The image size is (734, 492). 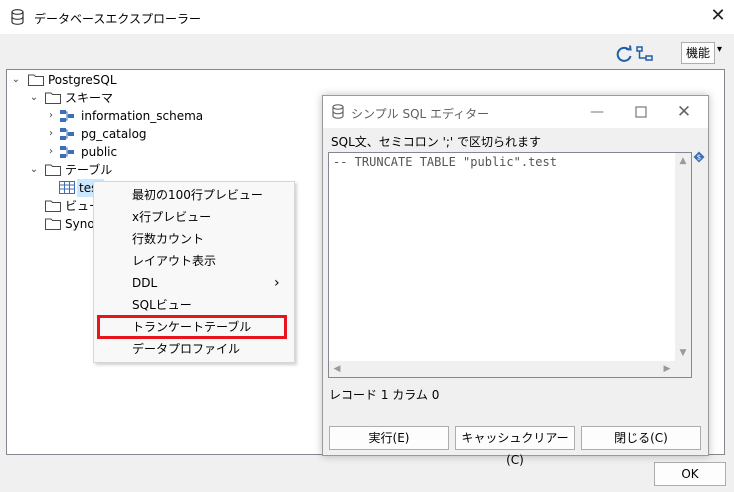 I want to click on highlight-box, so click(x=192, y=327).